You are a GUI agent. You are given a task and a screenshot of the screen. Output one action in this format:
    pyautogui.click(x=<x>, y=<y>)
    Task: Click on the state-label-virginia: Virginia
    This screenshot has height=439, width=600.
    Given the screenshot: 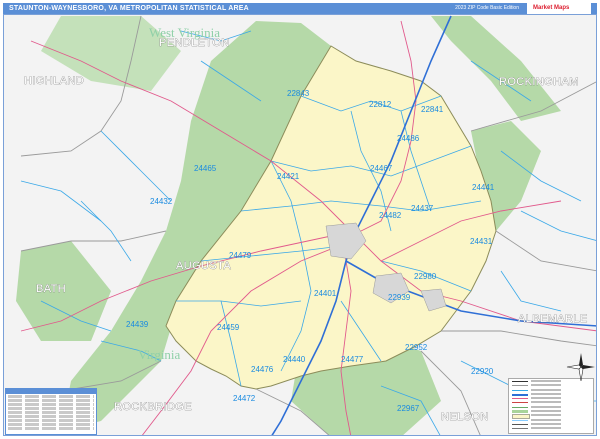 What is the action you would take?
    pyautogui.click(x=159, y=354)
    